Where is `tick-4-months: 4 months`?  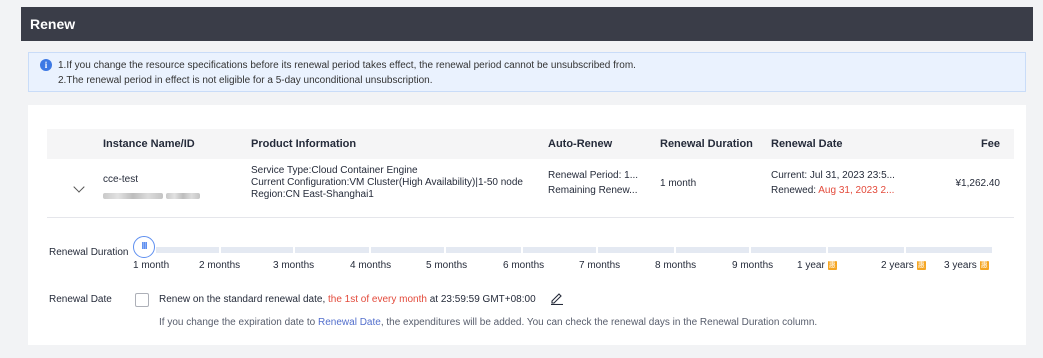 tick-4-months: 4 months is located at coordinates (370, 265).